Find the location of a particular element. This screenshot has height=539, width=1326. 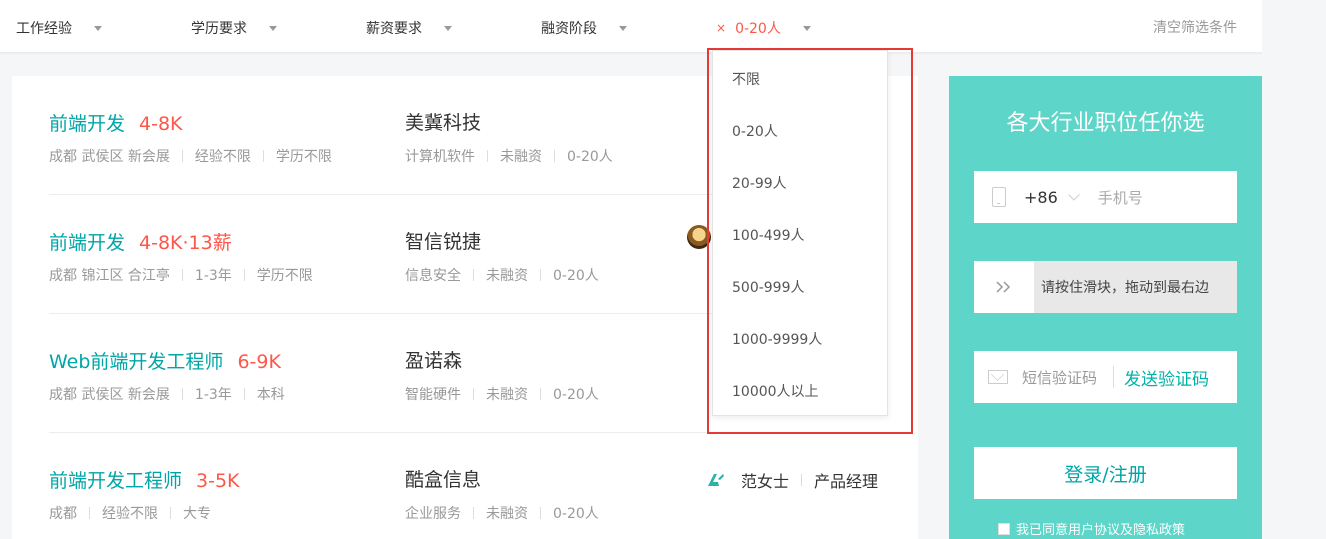

company-meta: 信息安全 未融资 0-20人 is located at coordinates (502, 275).